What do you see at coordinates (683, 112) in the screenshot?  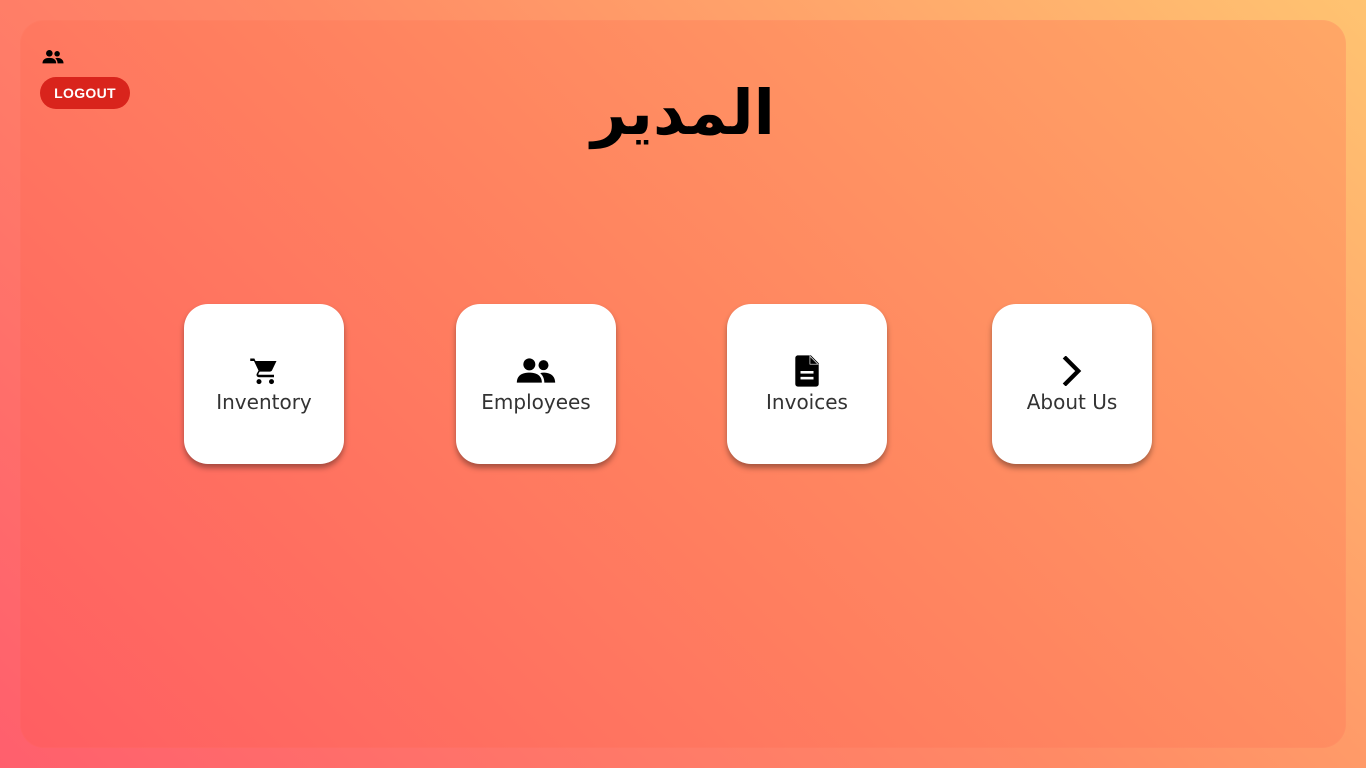 I see `page-title: المدير` at bounding box center [683, 112].